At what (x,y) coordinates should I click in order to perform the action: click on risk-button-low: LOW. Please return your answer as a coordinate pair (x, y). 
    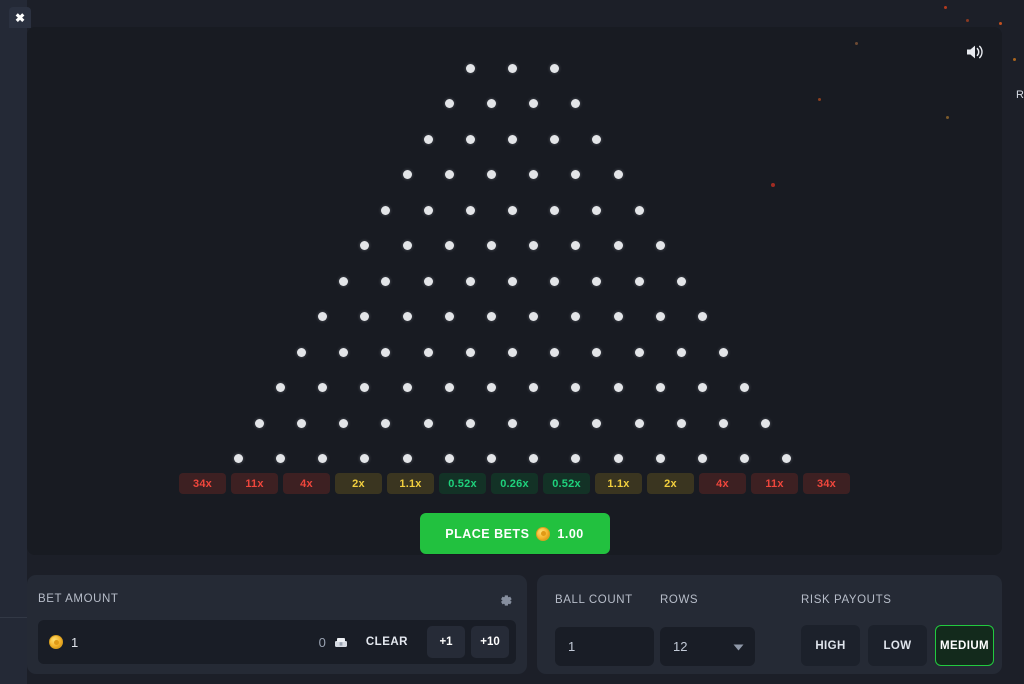
    Looking at the image, I should click on (897, 645).